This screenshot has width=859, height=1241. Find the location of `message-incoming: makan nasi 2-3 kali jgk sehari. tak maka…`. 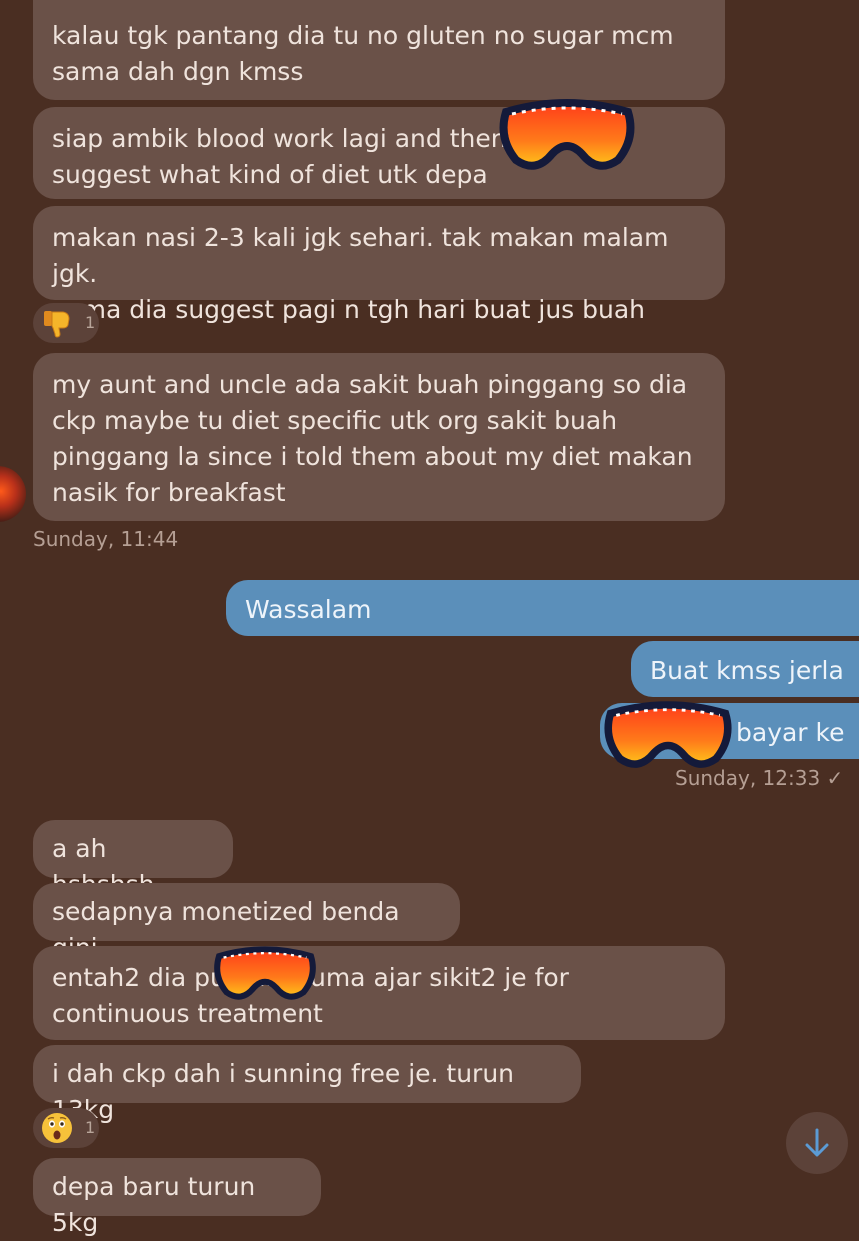

message-incoming: makan nasi 2-3 kali jgk sehari. tak maka… is located at coordinates (379, 265).